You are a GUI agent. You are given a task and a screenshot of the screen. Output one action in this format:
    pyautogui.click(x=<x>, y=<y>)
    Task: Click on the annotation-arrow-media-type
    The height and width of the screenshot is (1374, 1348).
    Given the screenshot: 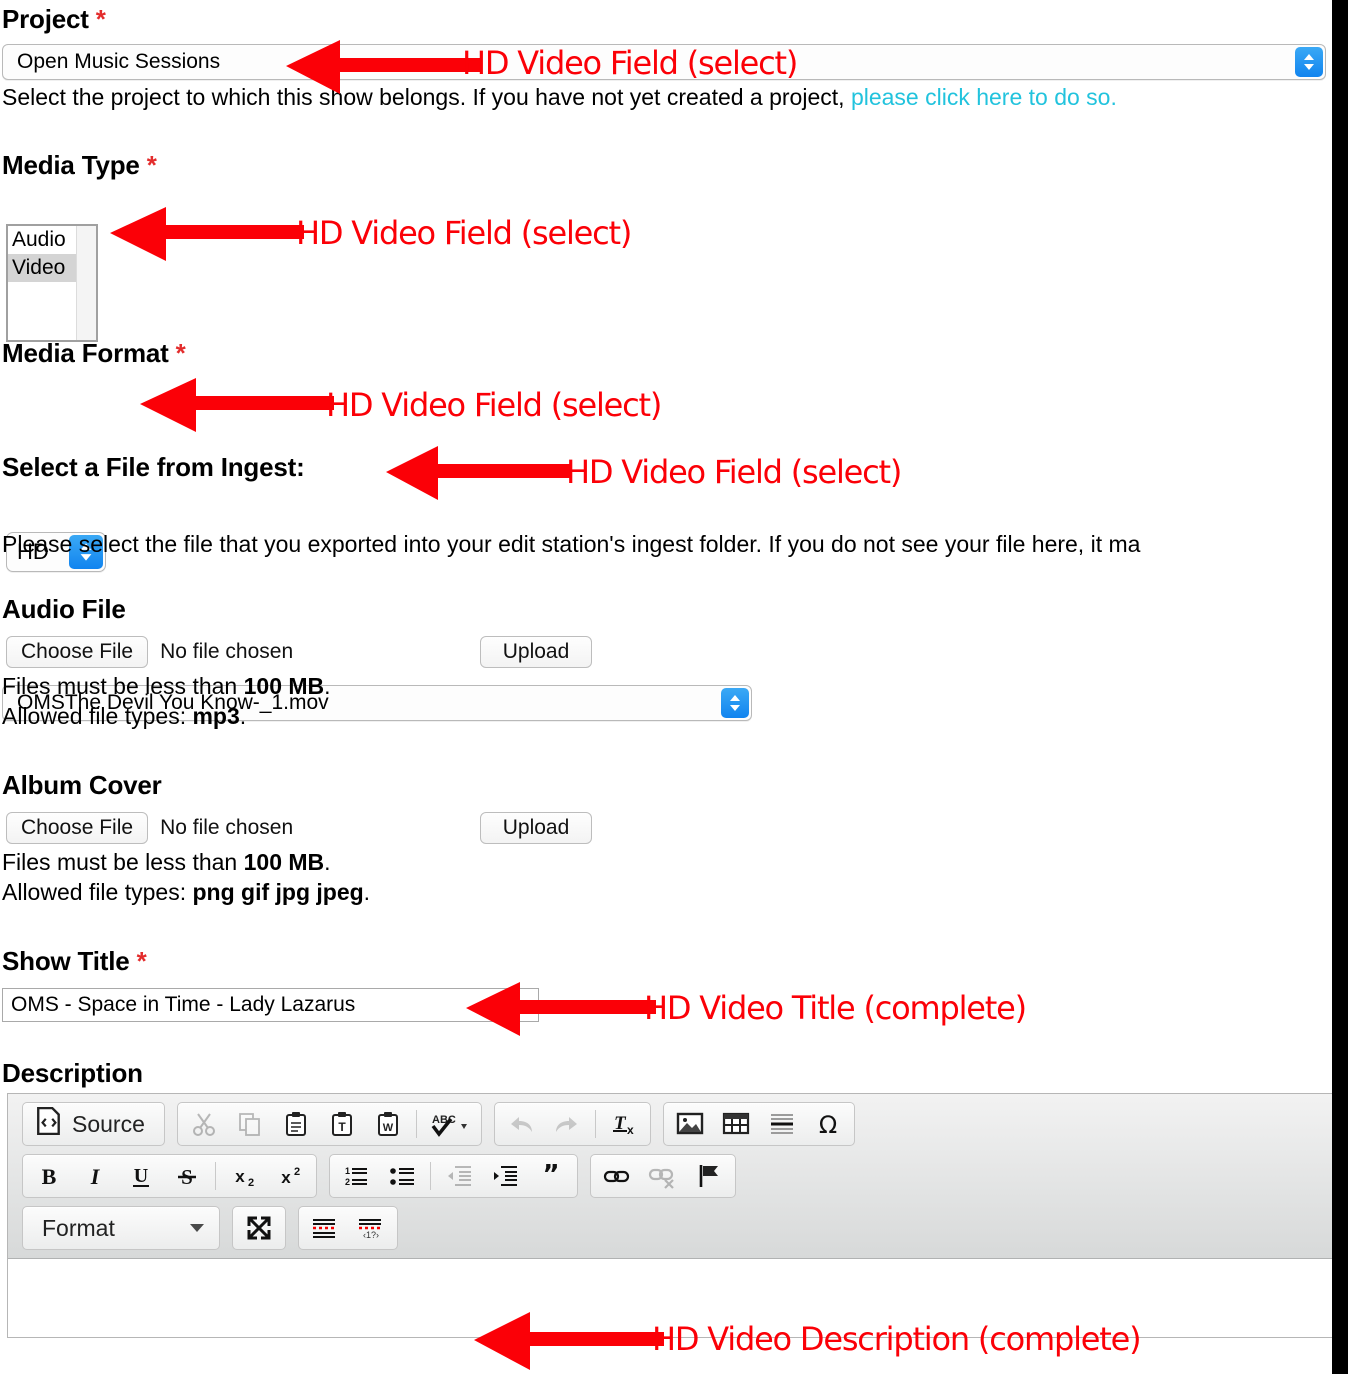 What is the action you would take?
    pyautogui.click(x=207, y=234)
    